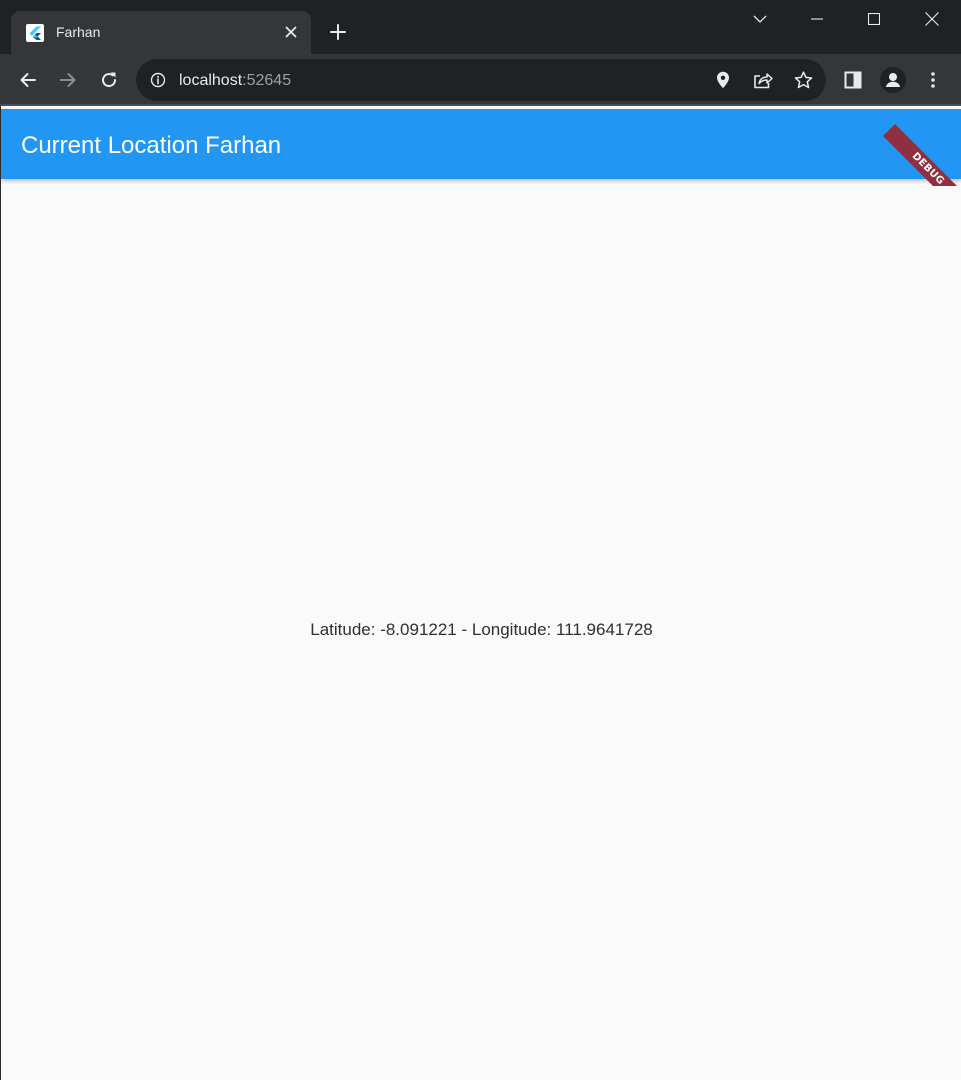 The width and height of the screenshot is (961, 1080). Describe the element at coordinates (109, 80) in the screenshot. I see `reload-icon` at that location.